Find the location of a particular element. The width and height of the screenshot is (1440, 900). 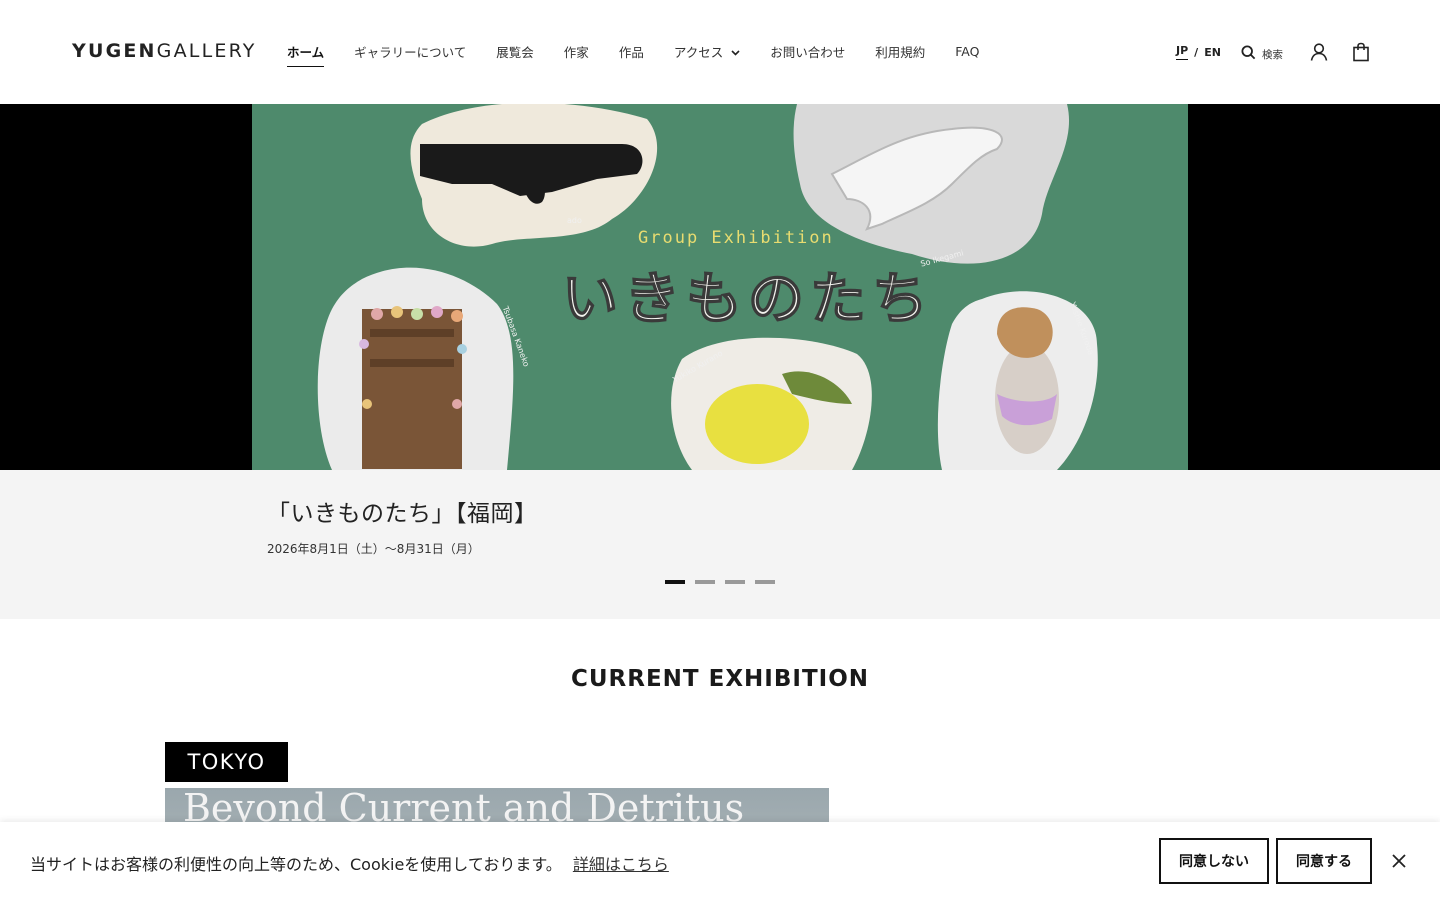

search-button: 検索 is located at coordinates (1262, 54).